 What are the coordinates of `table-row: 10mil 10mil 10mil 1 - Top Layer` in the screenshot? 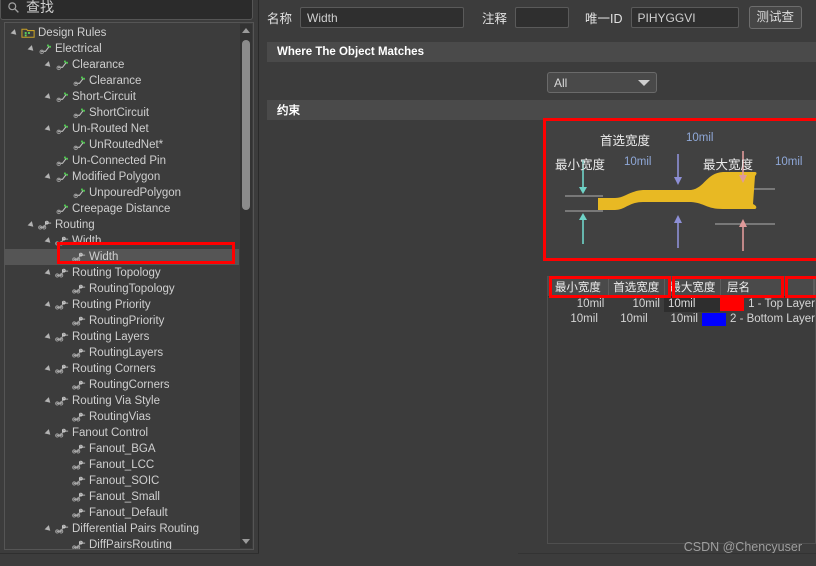 It's located at (681, 304).